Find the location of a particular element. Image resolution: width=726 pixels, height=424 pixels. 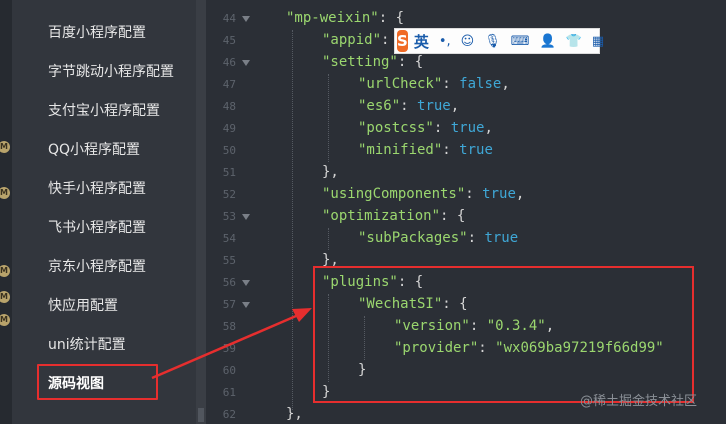

ime-toolbar: S 英 •, ☺ 🎙 ⌨ 👤 👕 ▦ is located at coordinates (499, 41).